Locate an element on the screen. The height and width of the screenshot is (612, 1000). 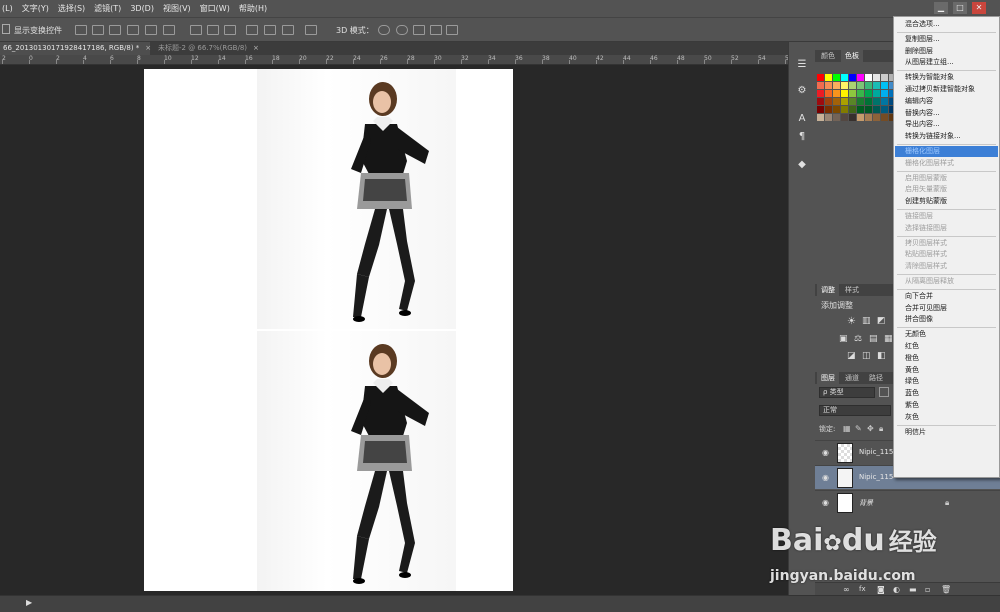
filter-image-icon is located at coordinates (884, 392).